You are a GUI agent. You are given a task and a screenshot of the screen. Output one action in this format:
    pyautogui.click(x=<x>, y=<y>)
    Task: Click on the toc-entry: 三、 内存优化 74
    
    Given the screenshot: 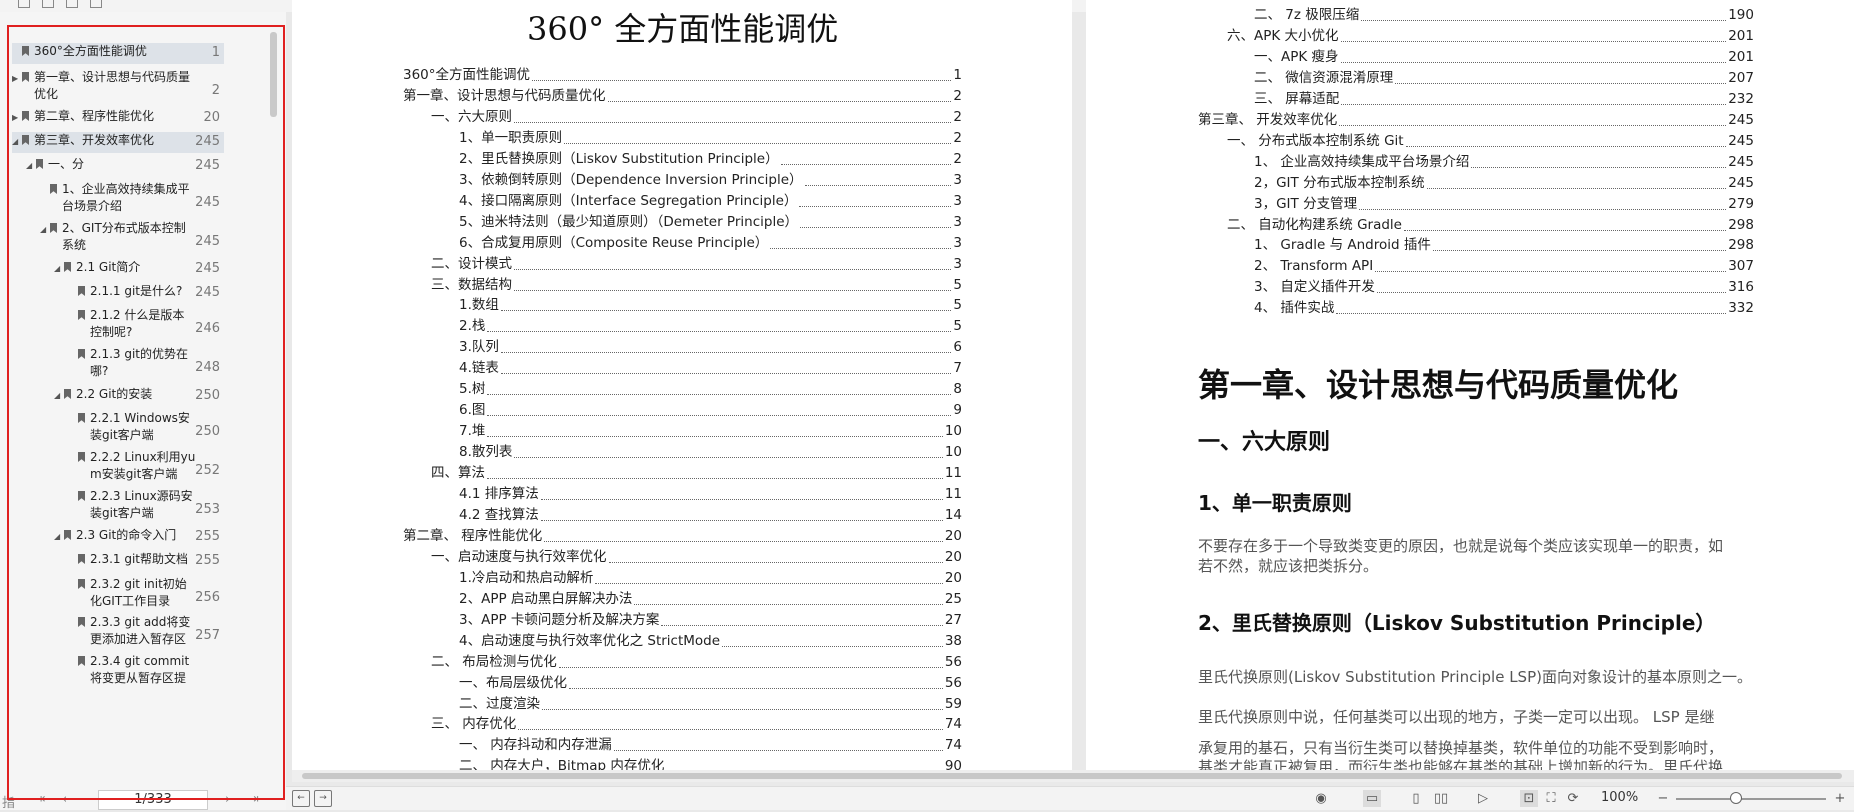 What is the action you would take?
    pyautogui.click(x=696, y=724)
    